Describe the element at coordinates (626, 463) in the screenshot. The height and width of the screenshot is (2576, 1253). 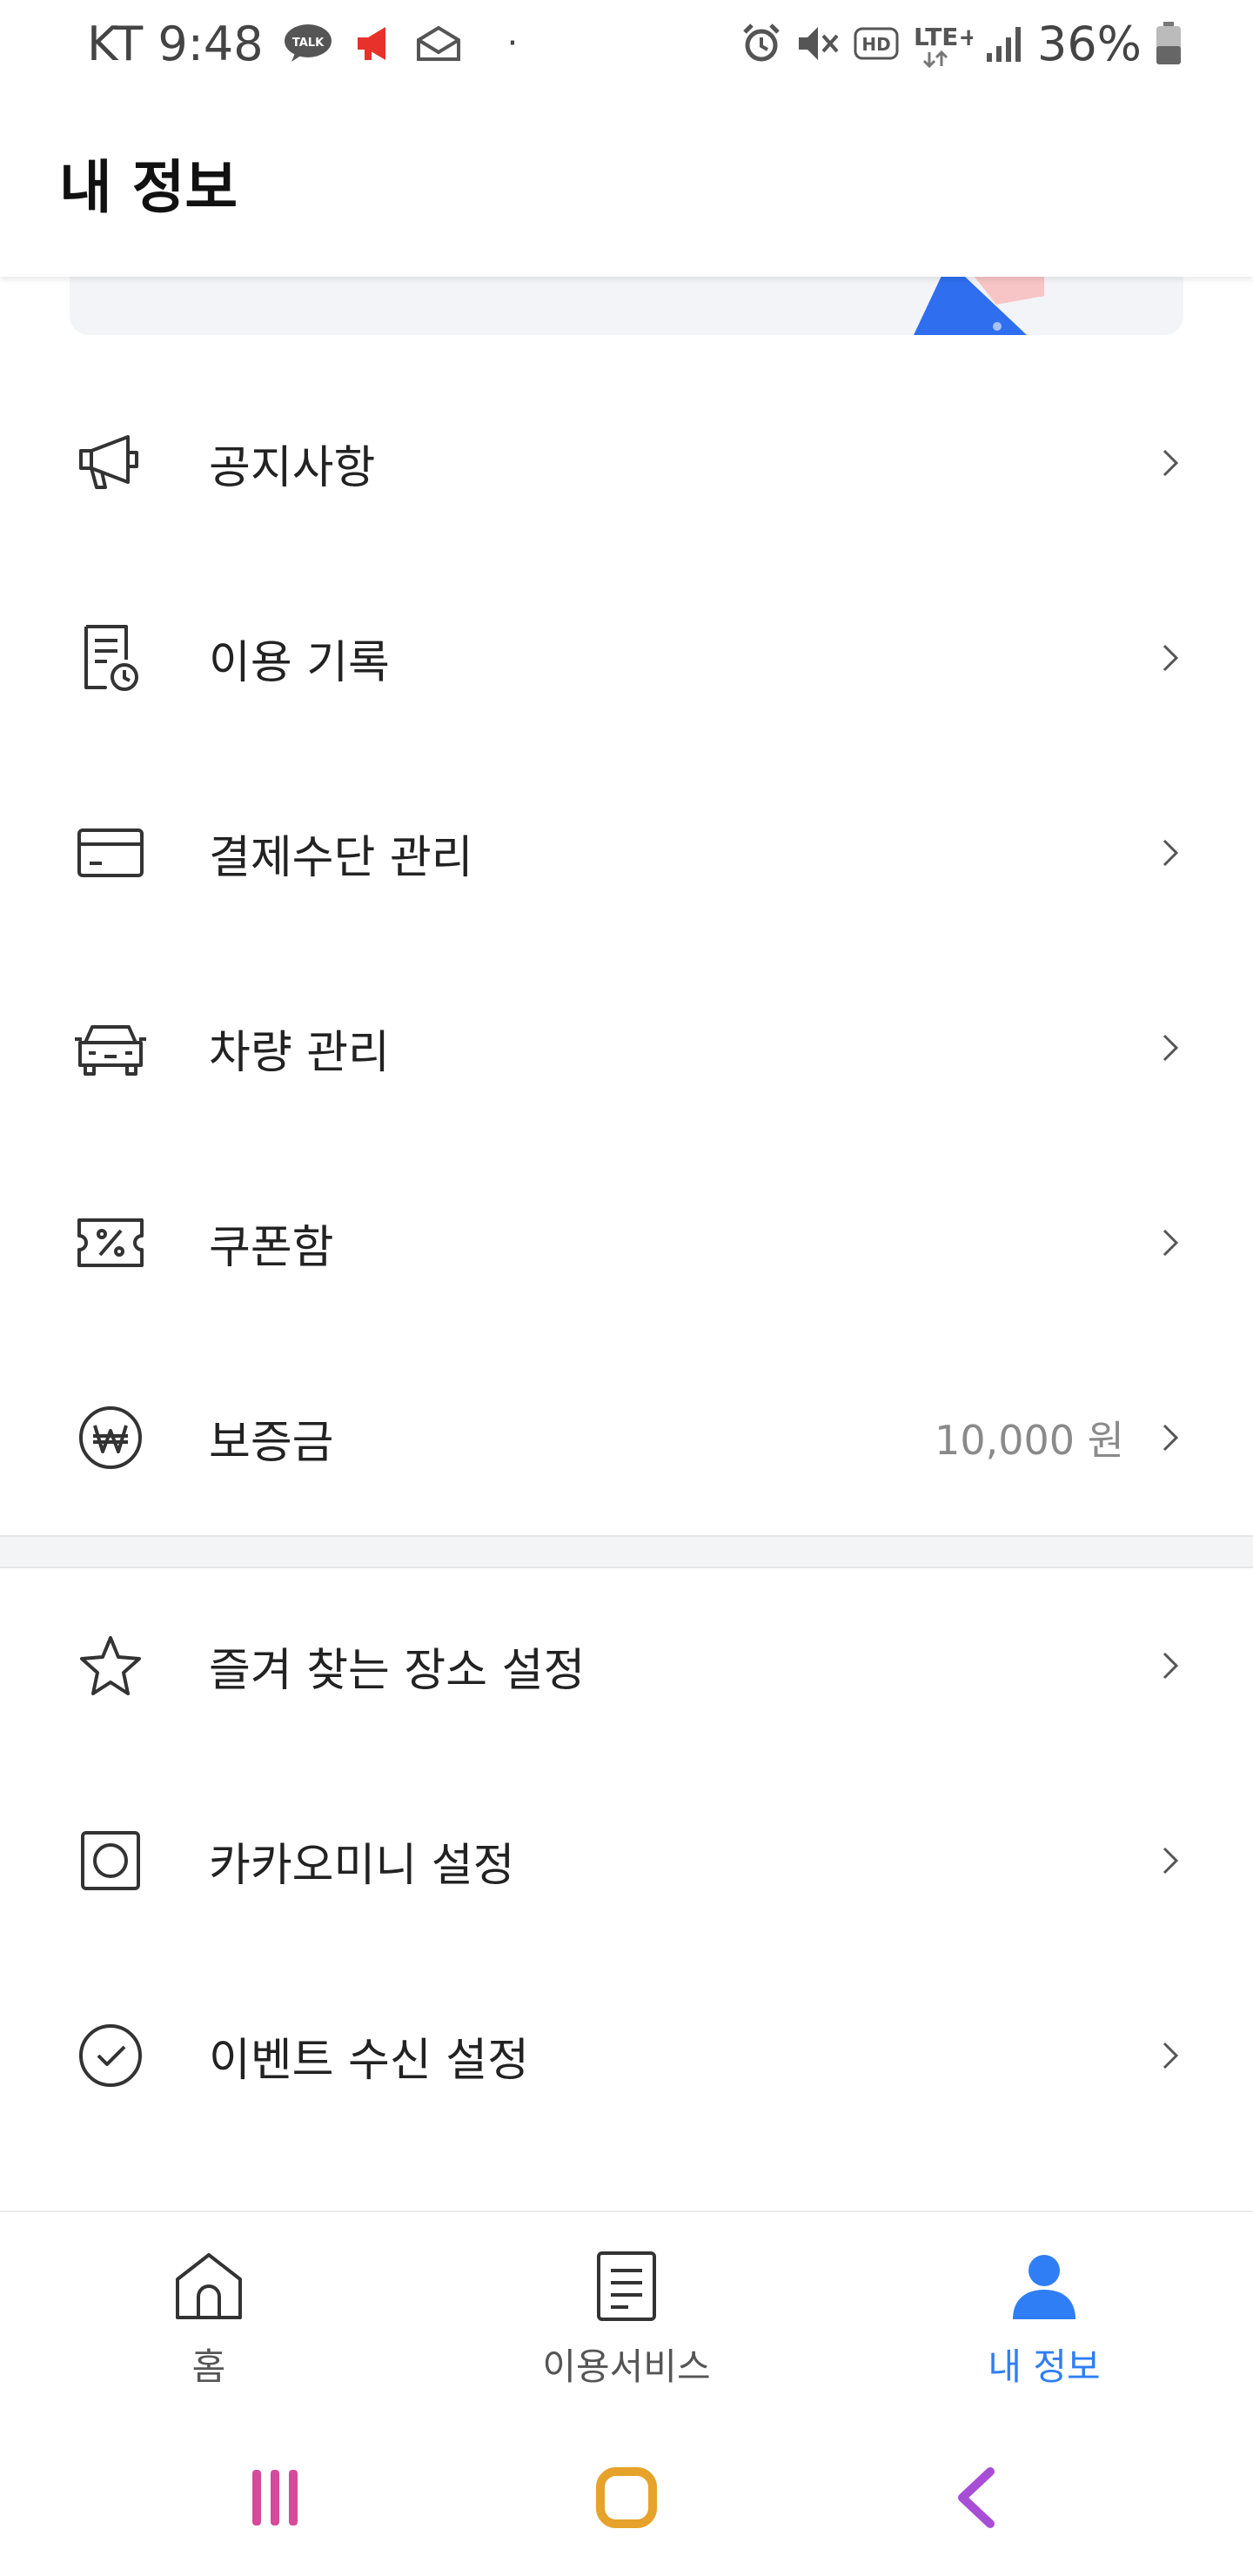
I see `menu-item-notices: 공지사항` at that location.